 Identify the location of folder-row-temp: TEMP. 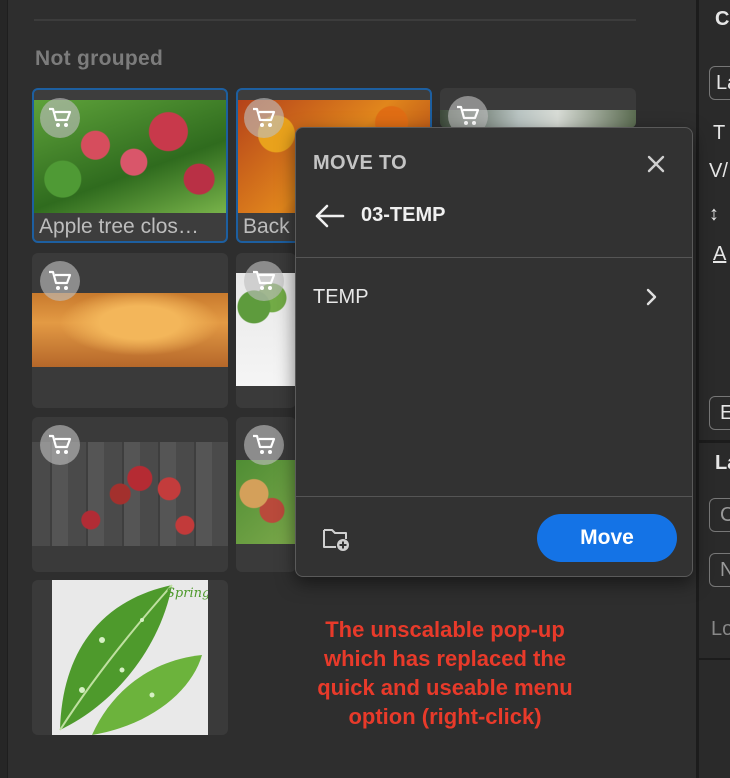
(494, 296).